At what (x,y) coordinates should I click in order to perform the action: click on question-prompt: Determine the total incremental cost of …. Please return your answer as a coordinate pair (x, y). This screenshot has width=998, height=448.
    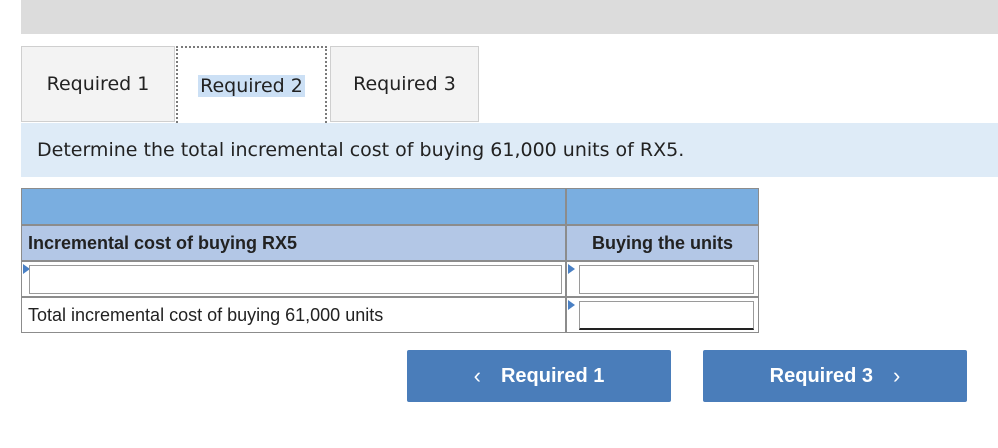
    Looking at the image, I should click on (509, 150).